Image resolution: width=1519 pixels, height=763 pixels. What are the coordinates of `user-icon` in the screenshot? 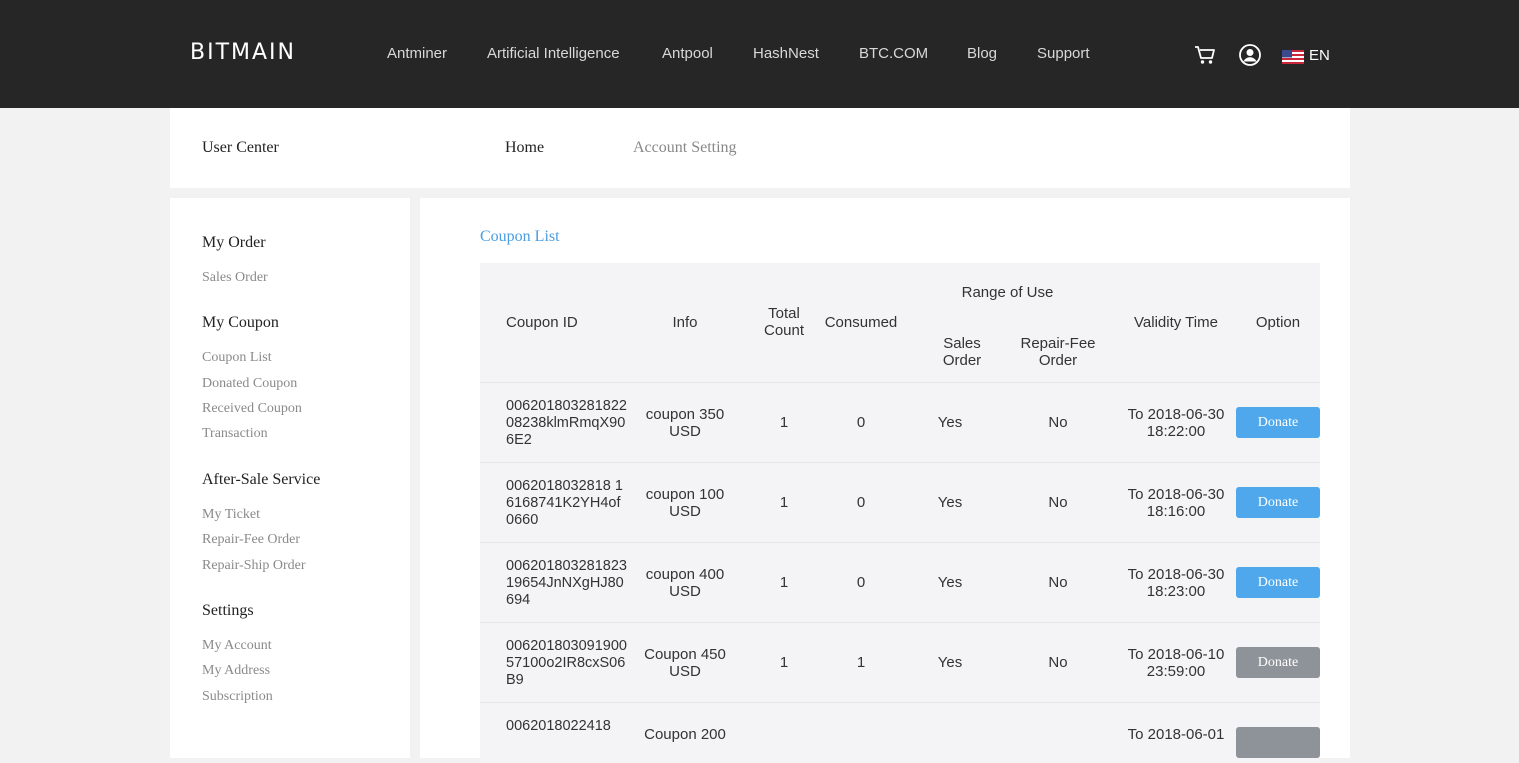 It's located at (1250, 55).